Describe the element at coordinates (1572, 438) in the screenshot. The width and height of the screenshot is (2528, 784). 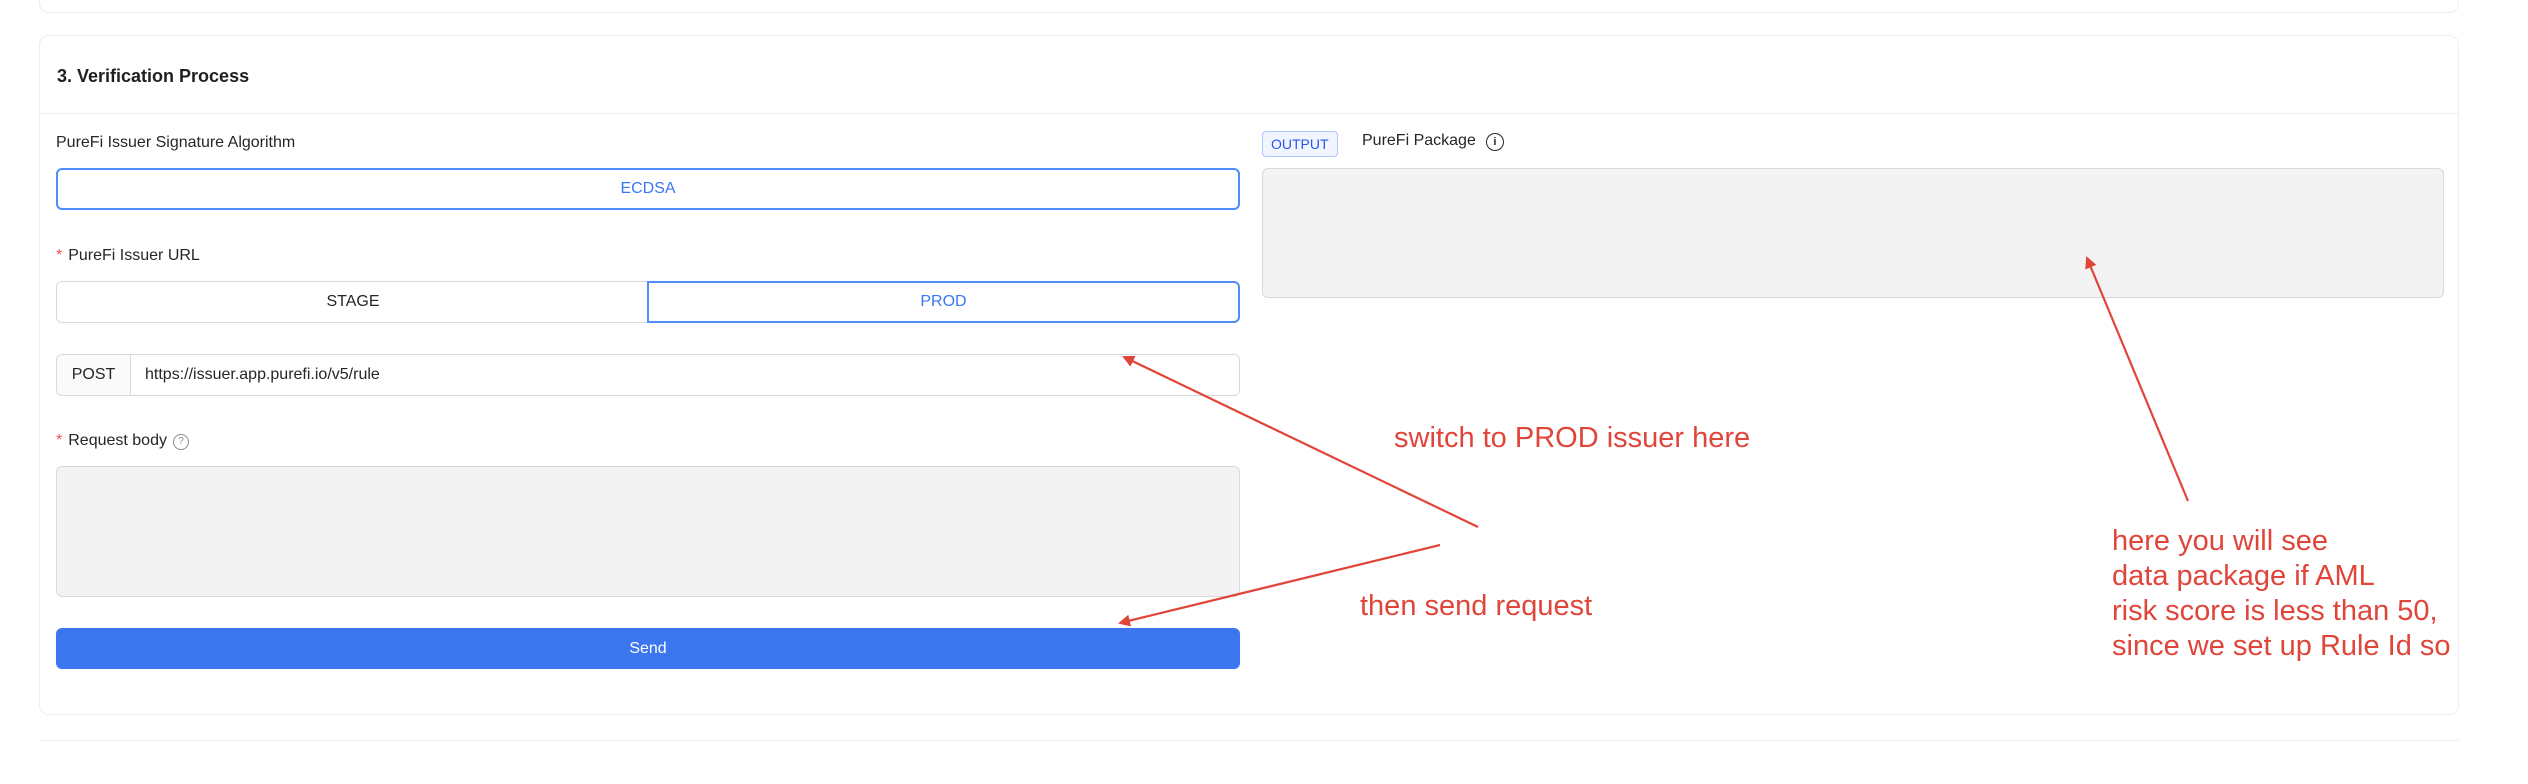
I see `annotation-switch-prod: switch to PROD issuer here` at that location.